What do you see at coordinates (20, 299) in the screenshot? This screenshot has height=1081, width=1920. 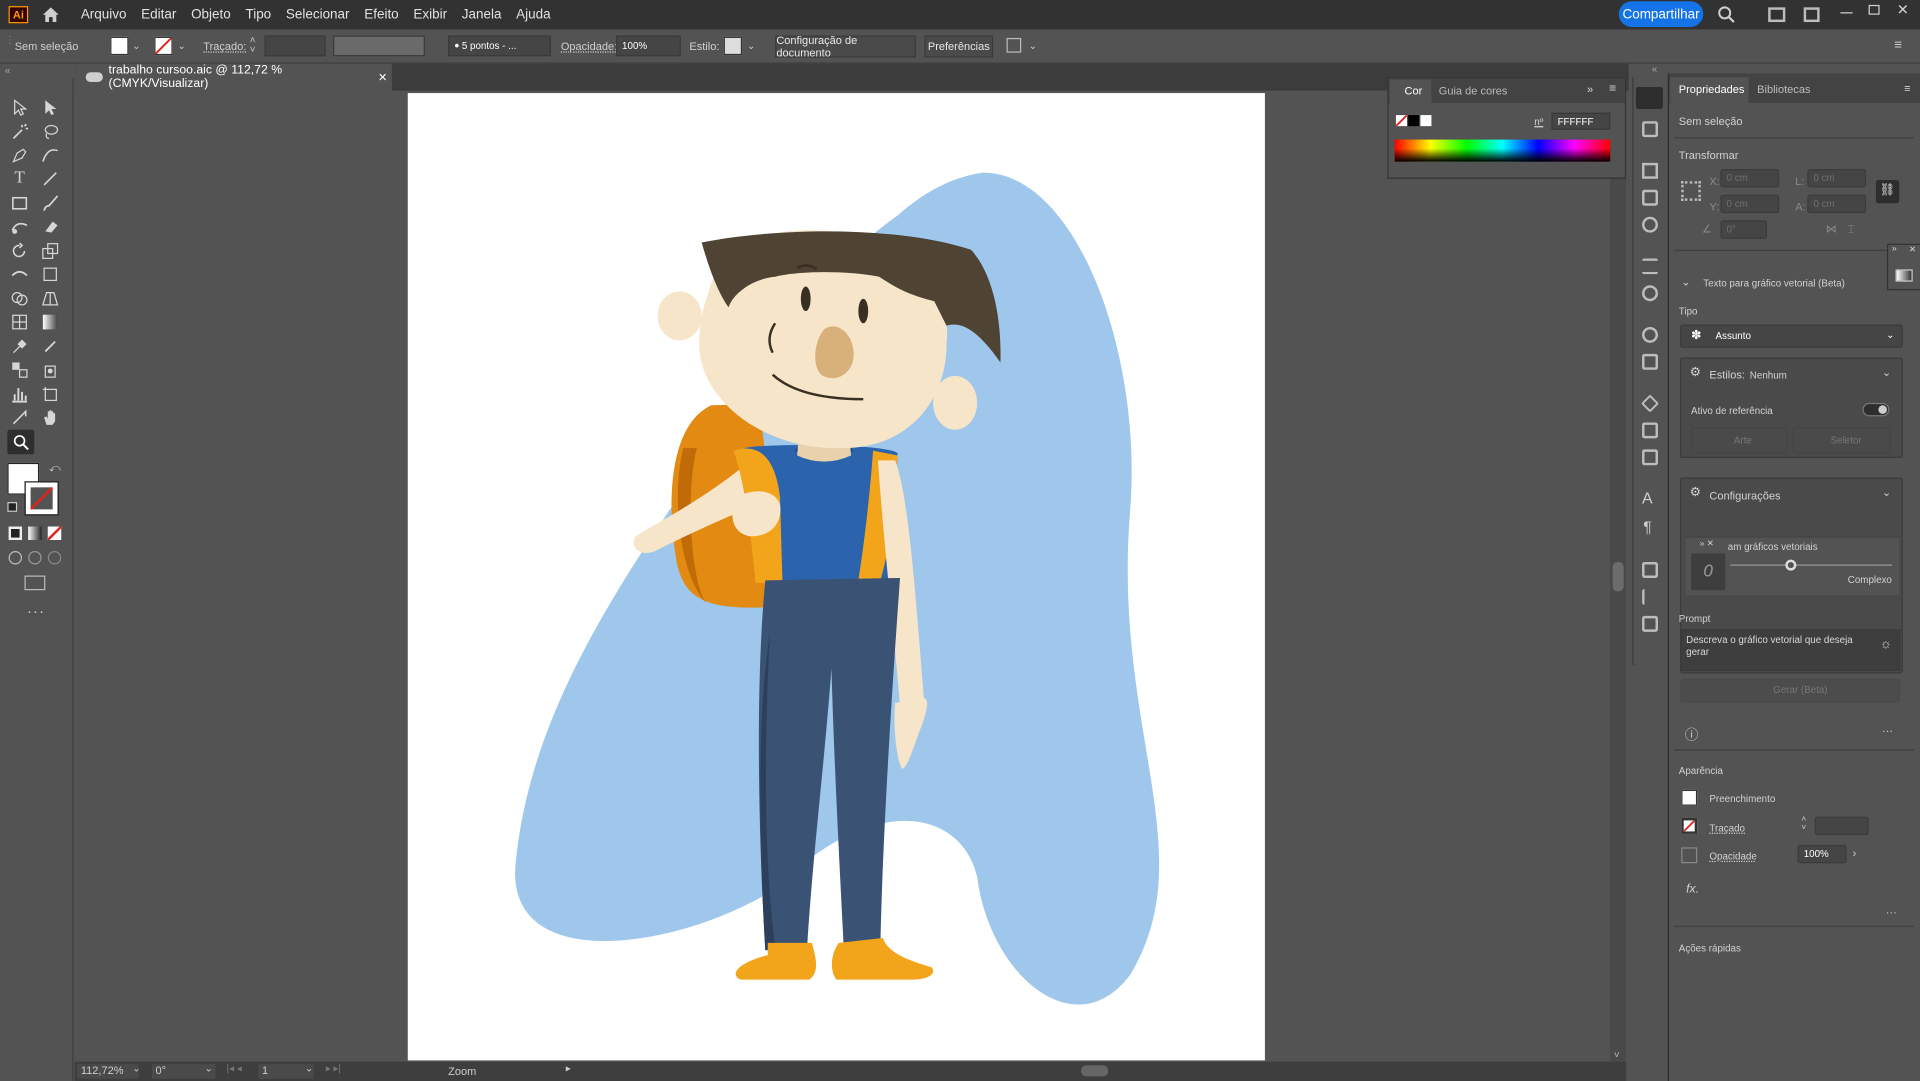 I see `shape-builder-tool-icon` at bounding box center [20, 299].